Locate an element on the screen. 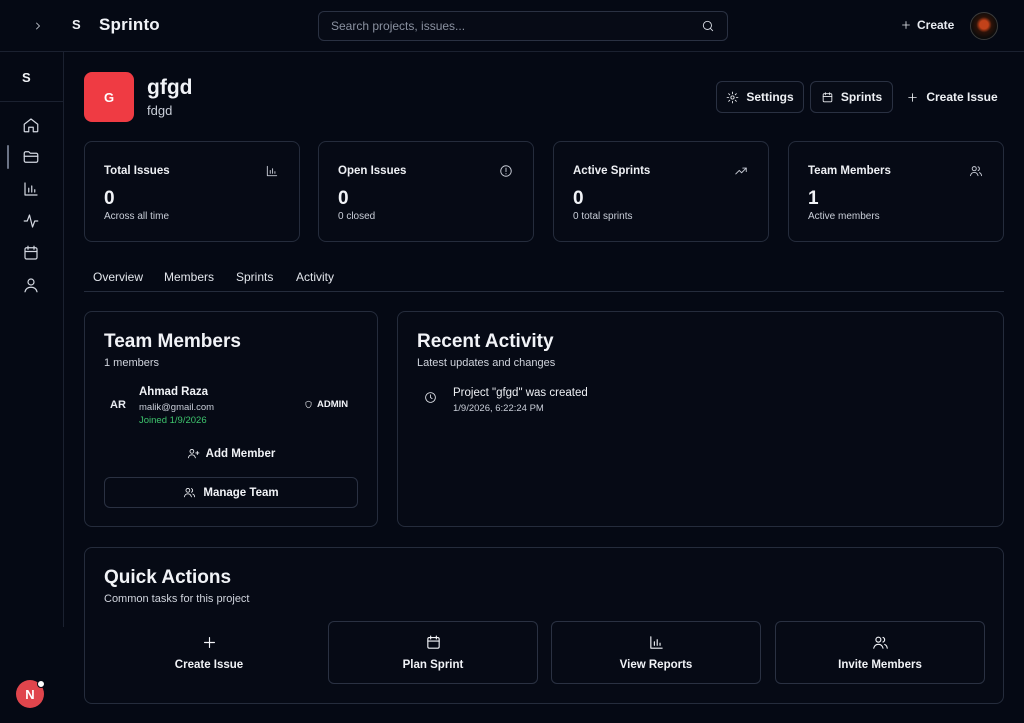 The height and width of the screenshot is (723, 1024). quick-action-label: Plan Sprint is located at coordinates (433, 665).